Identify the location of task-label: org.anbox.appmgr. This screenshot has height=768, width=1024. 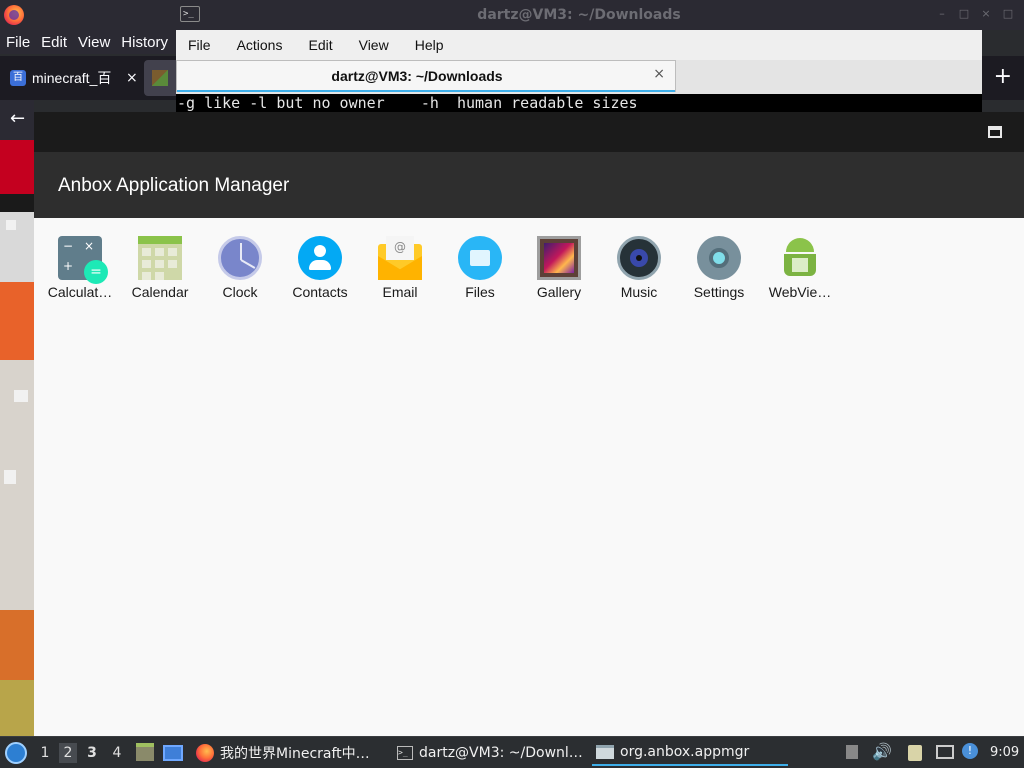
(685, 752).